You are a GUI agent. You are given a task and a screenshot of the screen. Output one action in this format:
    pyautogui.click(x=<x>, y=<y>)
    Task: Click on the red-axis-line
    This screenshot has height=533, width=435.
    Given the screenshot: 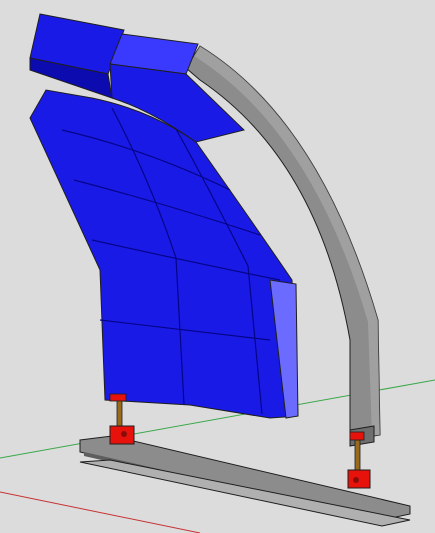 What is the action you would take?
    pyautogui.click(x=100, y=512)
    